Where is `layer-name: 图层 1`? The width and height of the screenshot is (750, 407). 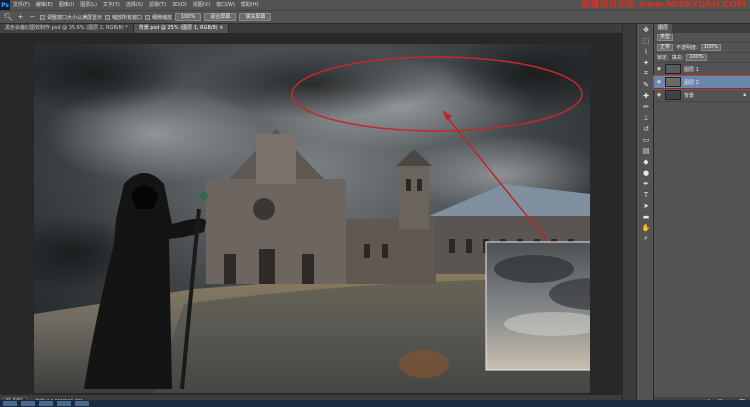 layer-name: 图层 1 is located at coordinates (691, 69).